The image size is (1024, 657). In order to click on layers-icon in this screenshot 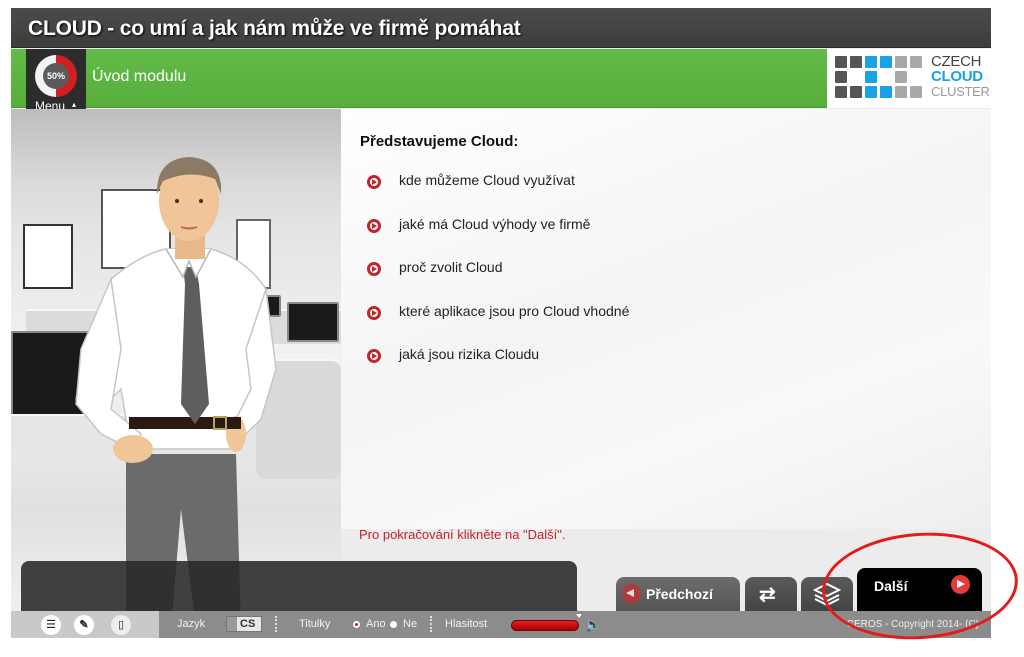, I will do `click(827, 594)`.